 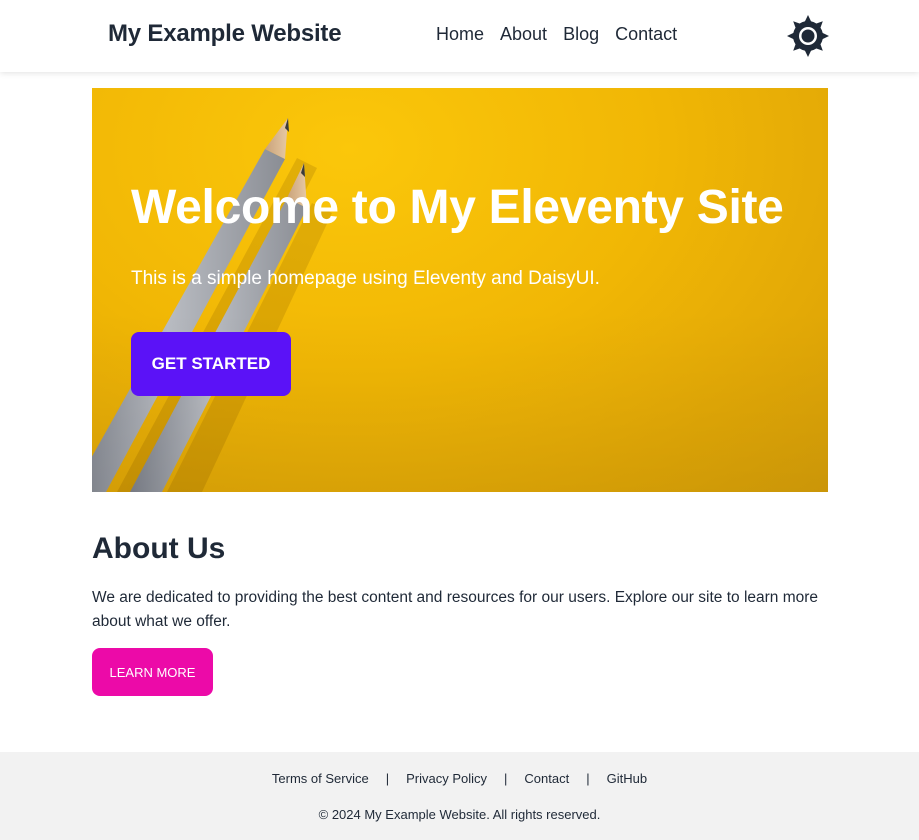 I want to click on main-nav: Home About Blog Contact, so click(x=556, y=34).